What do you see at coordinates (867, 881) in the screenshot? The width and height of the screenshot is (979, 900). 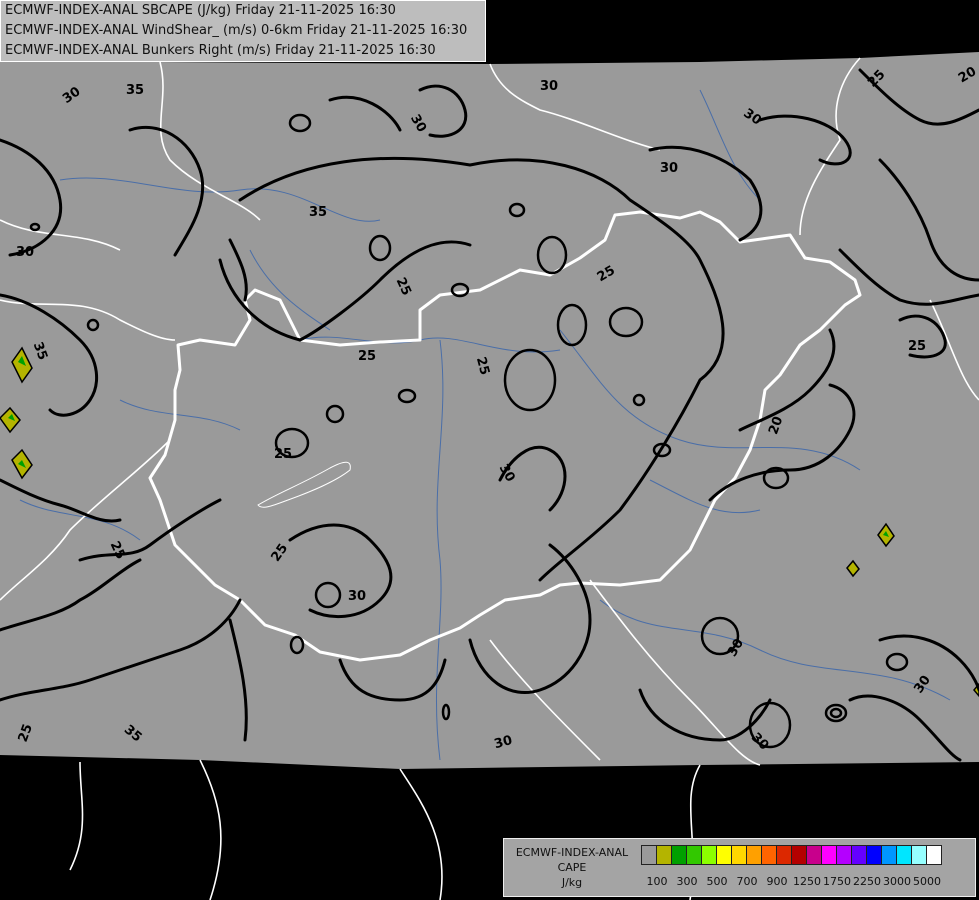 I see `legend-tick-label: 2250` at bounding box center [867, 881].